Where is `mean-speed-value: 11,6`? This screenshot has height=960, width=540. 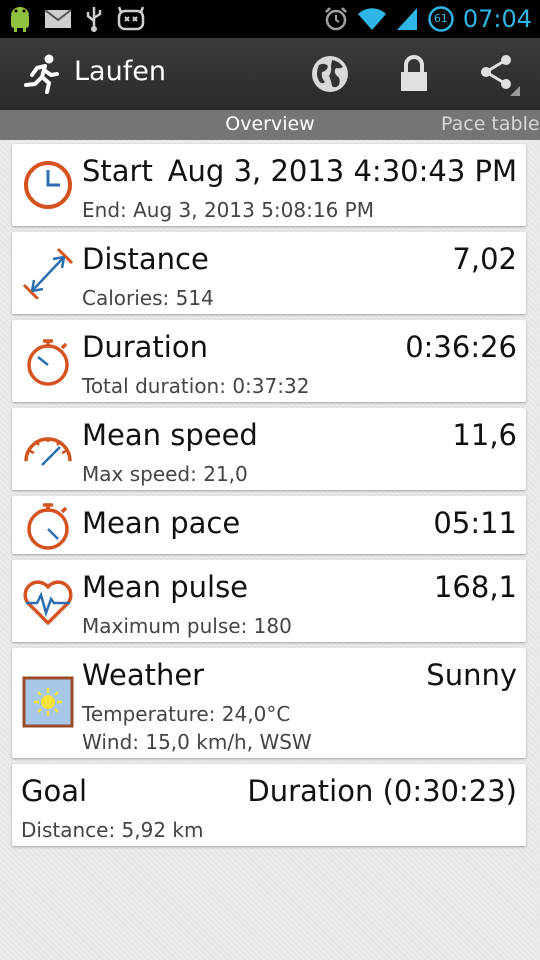 mean-speed-value: 11,6 is located at coordinates (484, 435).